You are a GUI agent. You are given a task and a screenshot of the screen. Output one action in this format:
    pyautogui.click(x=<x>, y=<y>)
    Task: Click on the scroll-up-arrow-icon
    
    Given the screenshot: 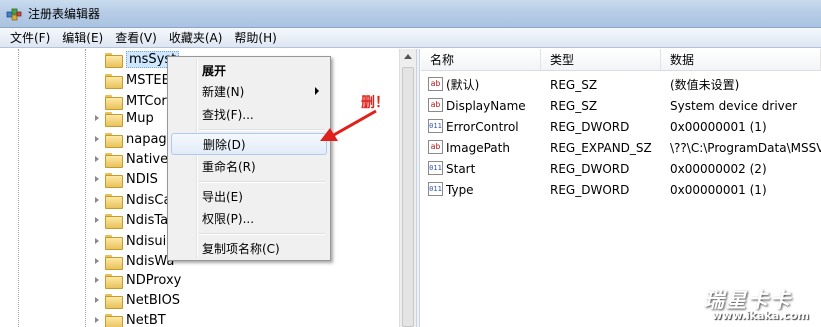 What is the action you would take?
    pyautogui.click(x=408, y=56)
    